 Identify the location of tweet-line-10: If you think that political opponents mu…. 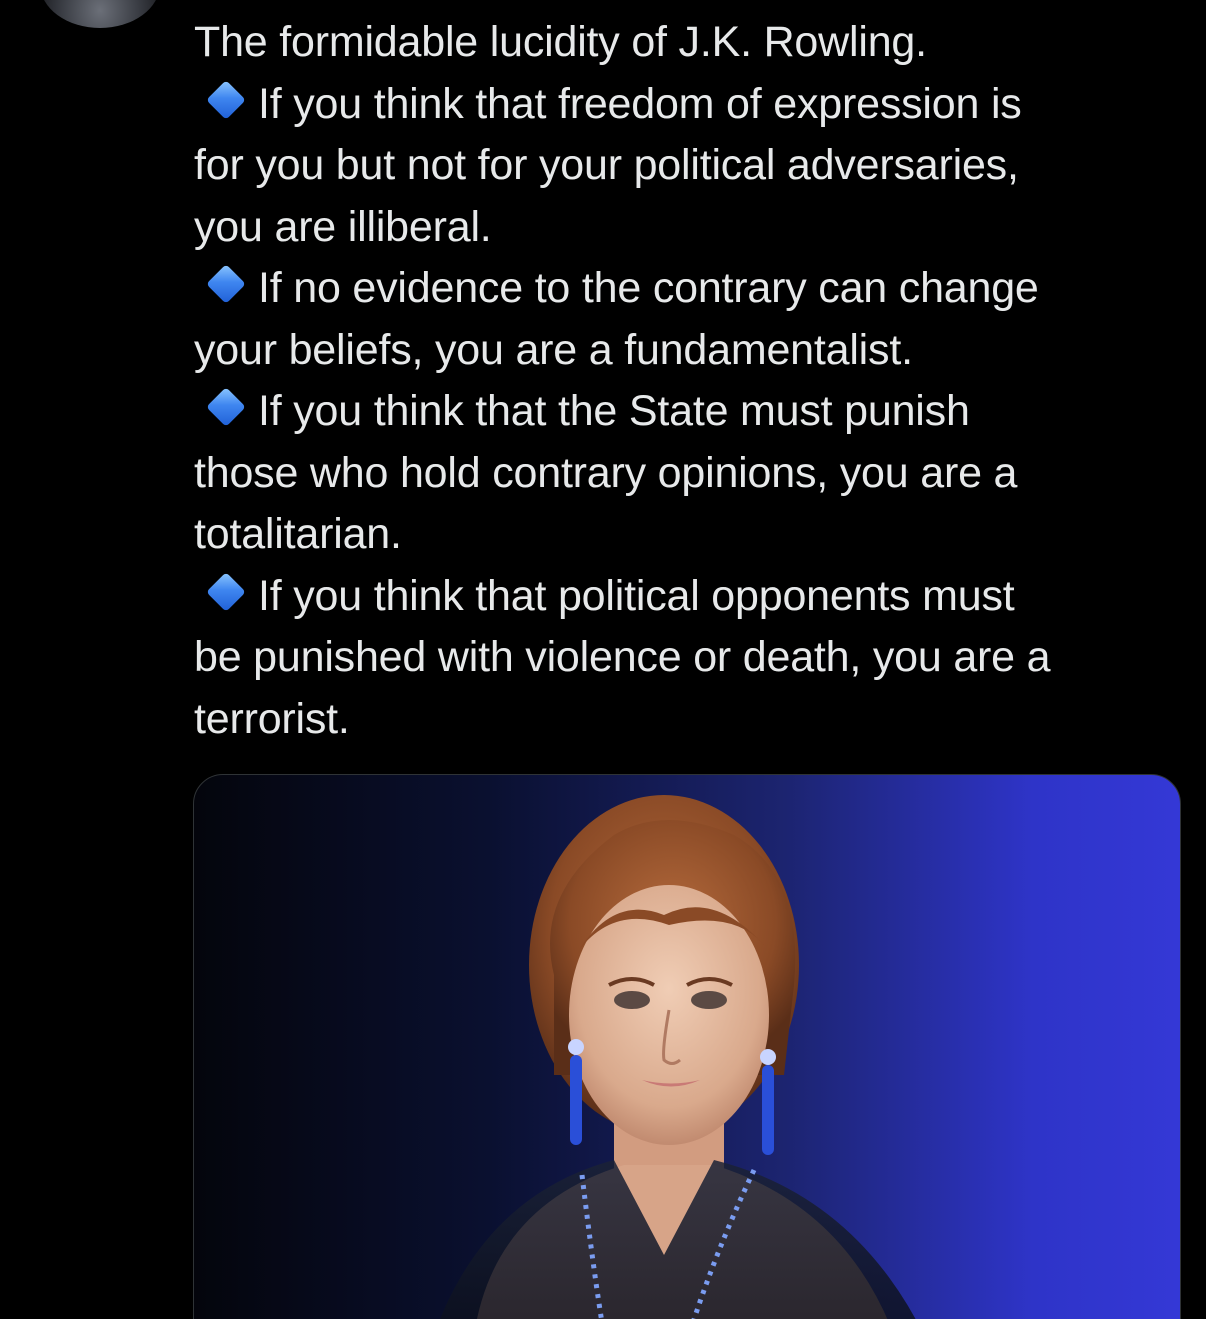
(689, 597).